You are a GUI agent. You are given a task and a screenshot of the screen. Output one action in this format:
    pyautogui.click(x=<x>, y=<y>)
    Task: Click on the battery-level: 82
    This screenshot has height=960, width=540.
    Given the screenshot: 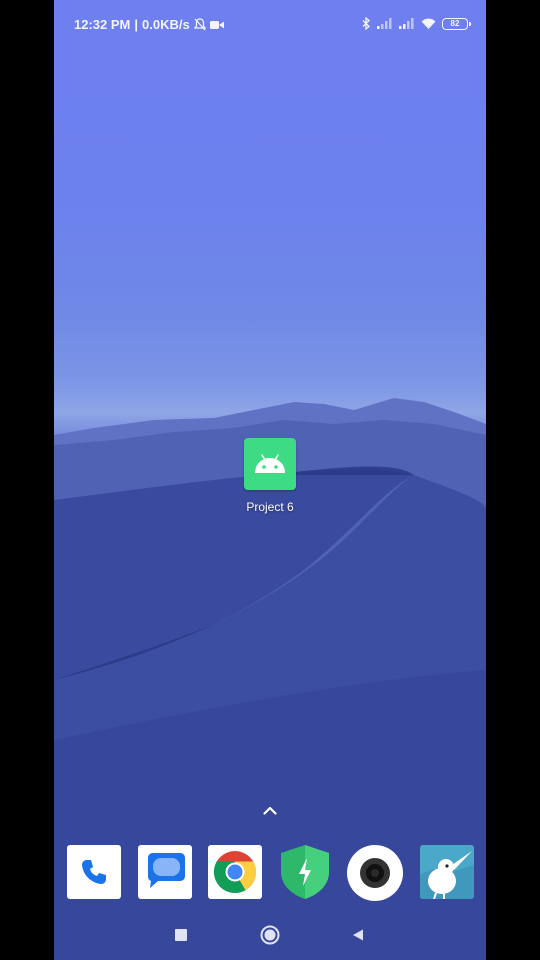 What is the action you would take?
    pyautogui.click(x=455, y=23)
    